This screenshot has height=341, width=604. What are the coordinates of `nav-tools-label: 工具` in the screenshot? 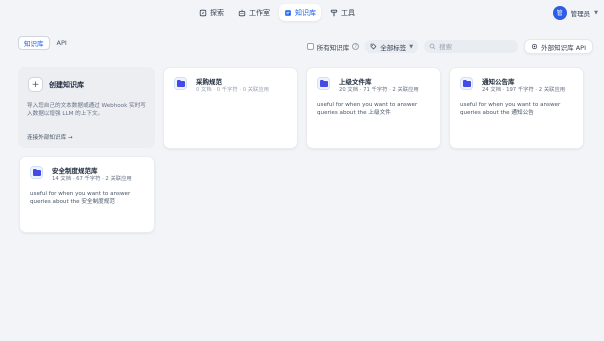 It's located at (348, 12).